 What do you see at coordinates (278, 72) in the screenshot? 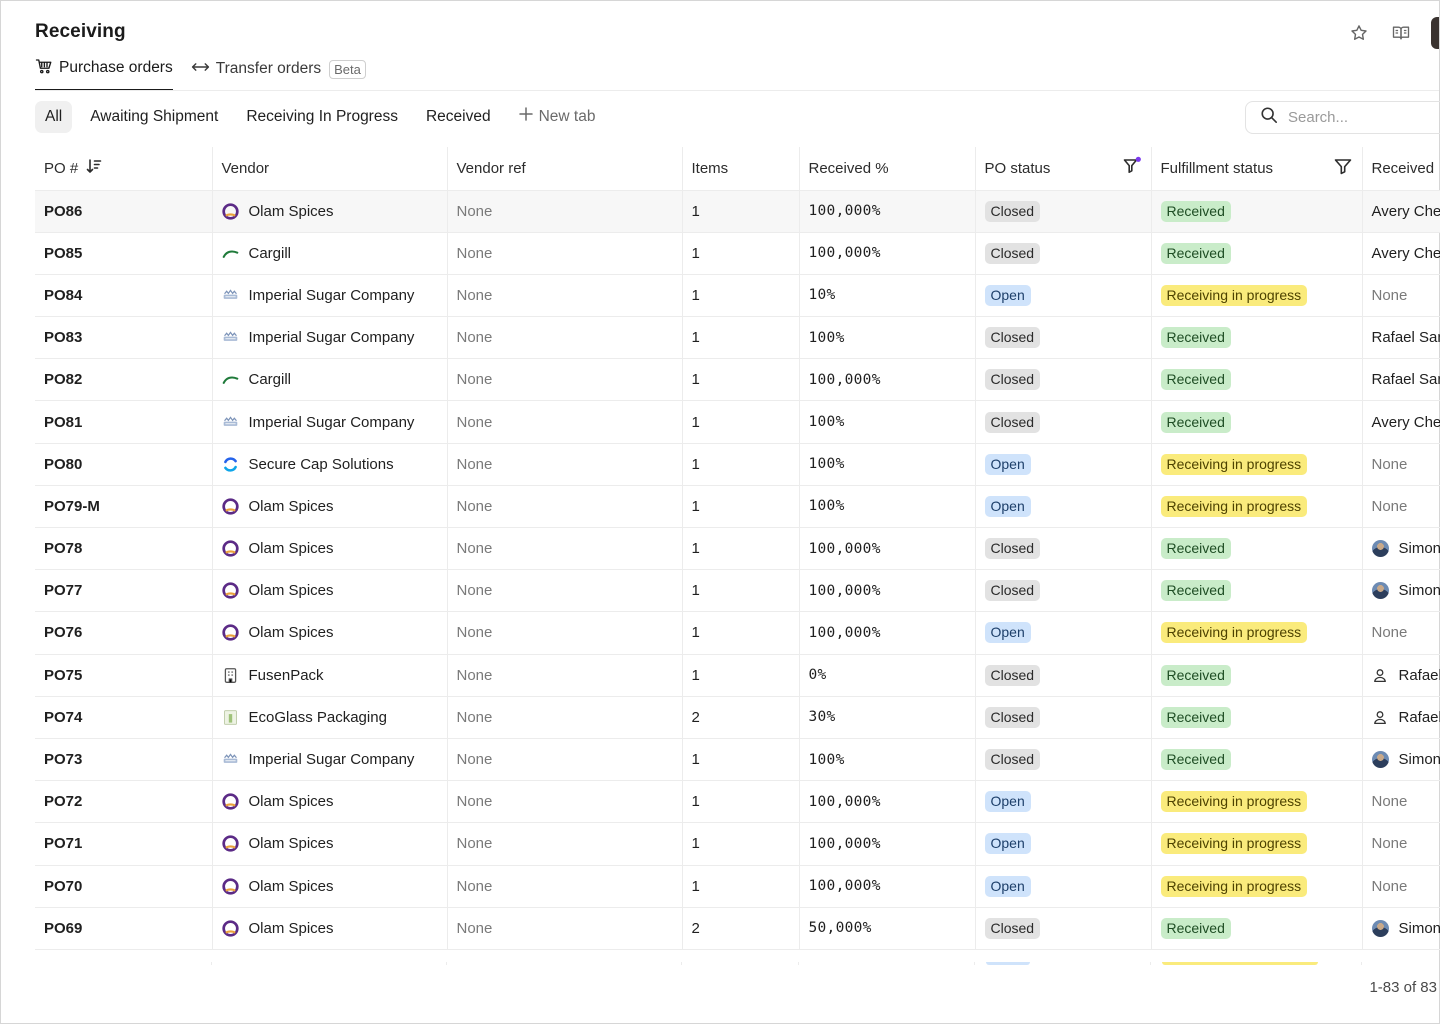
I see `tab-transfer-orders: Transfer orders Beta` at bounding box center [278, 72].